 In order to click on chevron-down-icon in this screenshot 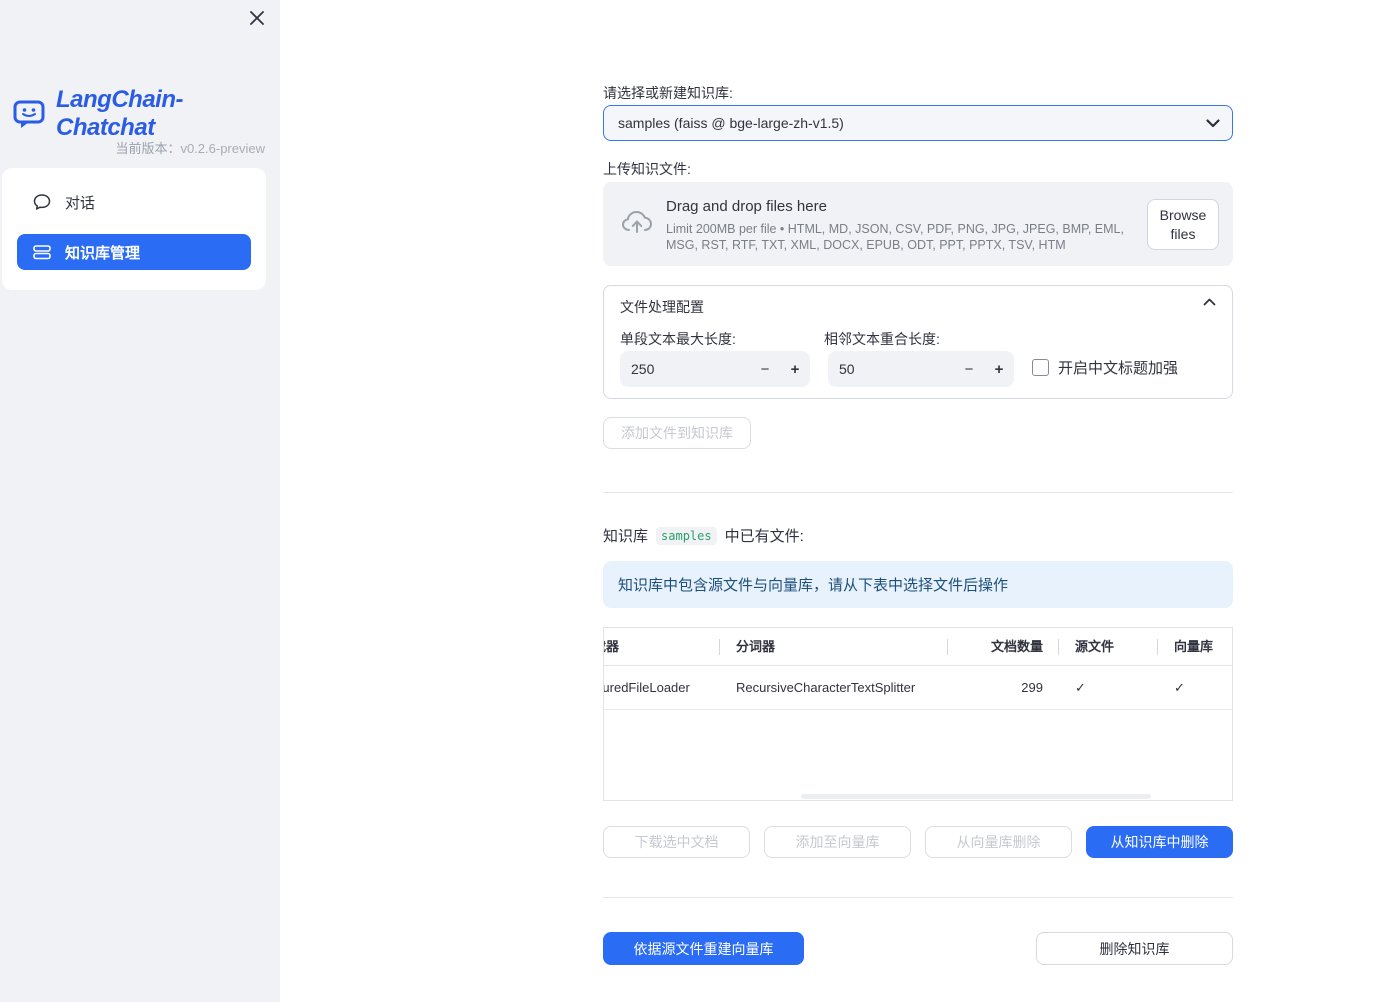, I will do `click(1213, 123)`.